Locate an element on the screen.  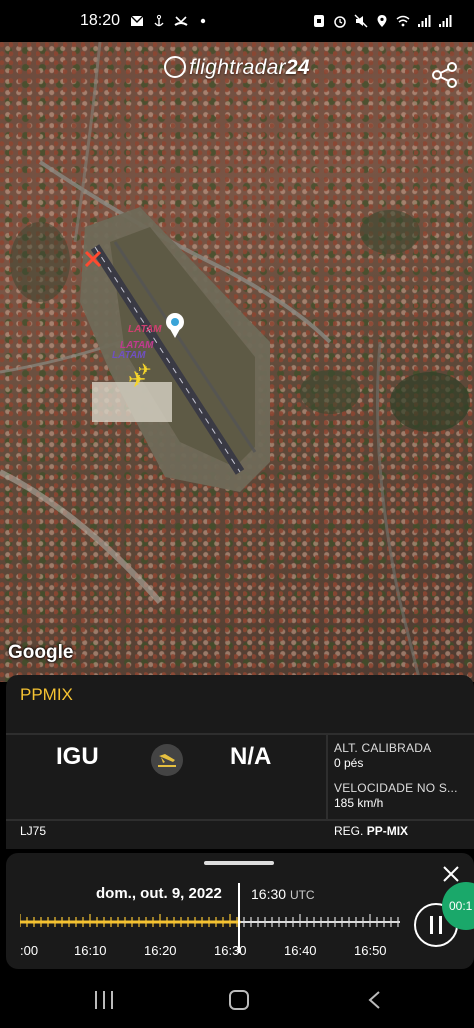
playback-date: dom., out. 9, 2022 is located at coordinates (159, 893).